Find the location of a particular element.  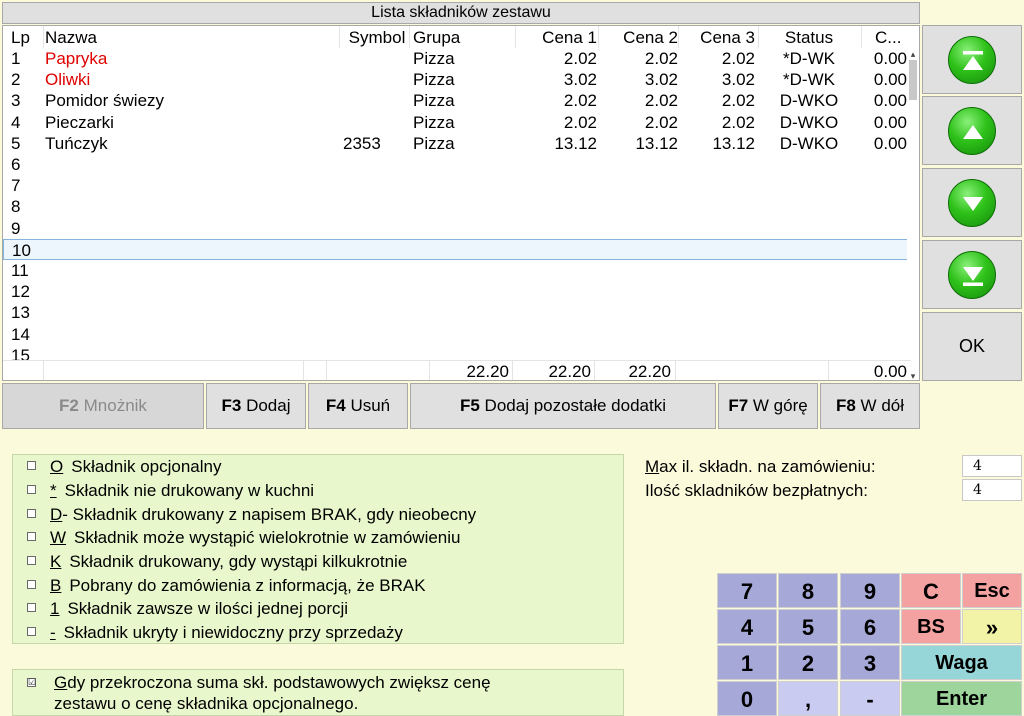

f8-move-down-button: F8 W dół is located at coordinates (870, 406).